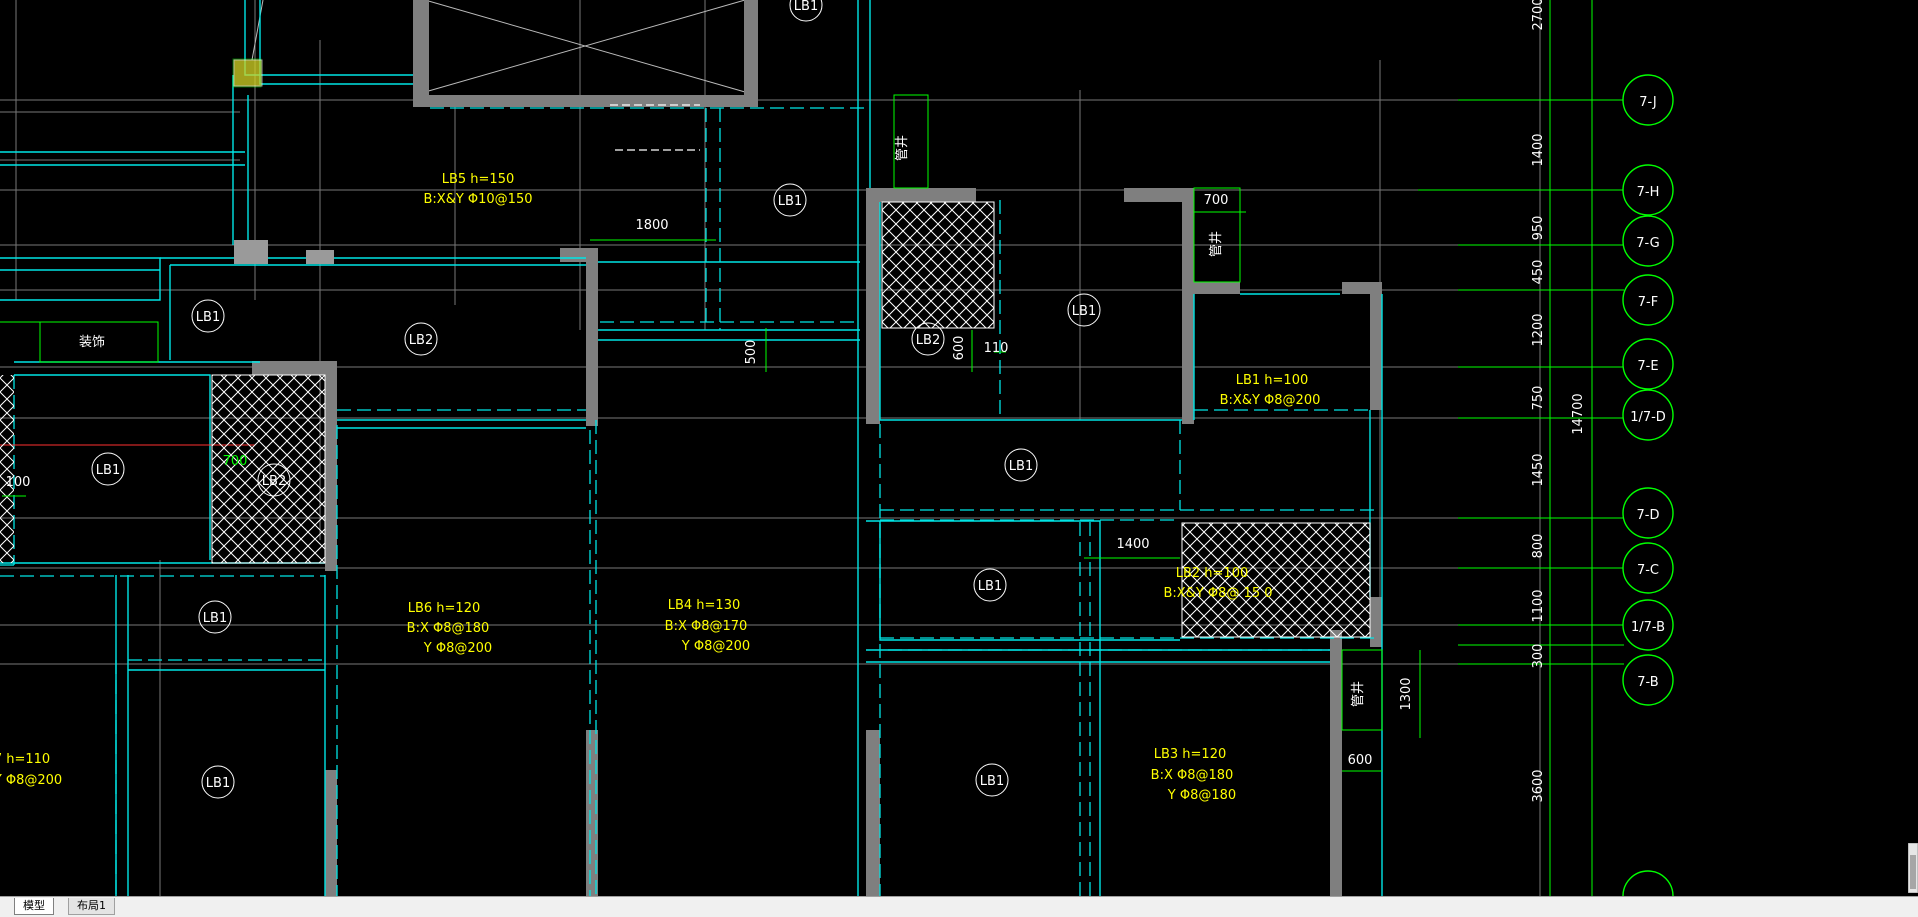  I want to click on dim-text: 1100, so click(1538, 605).